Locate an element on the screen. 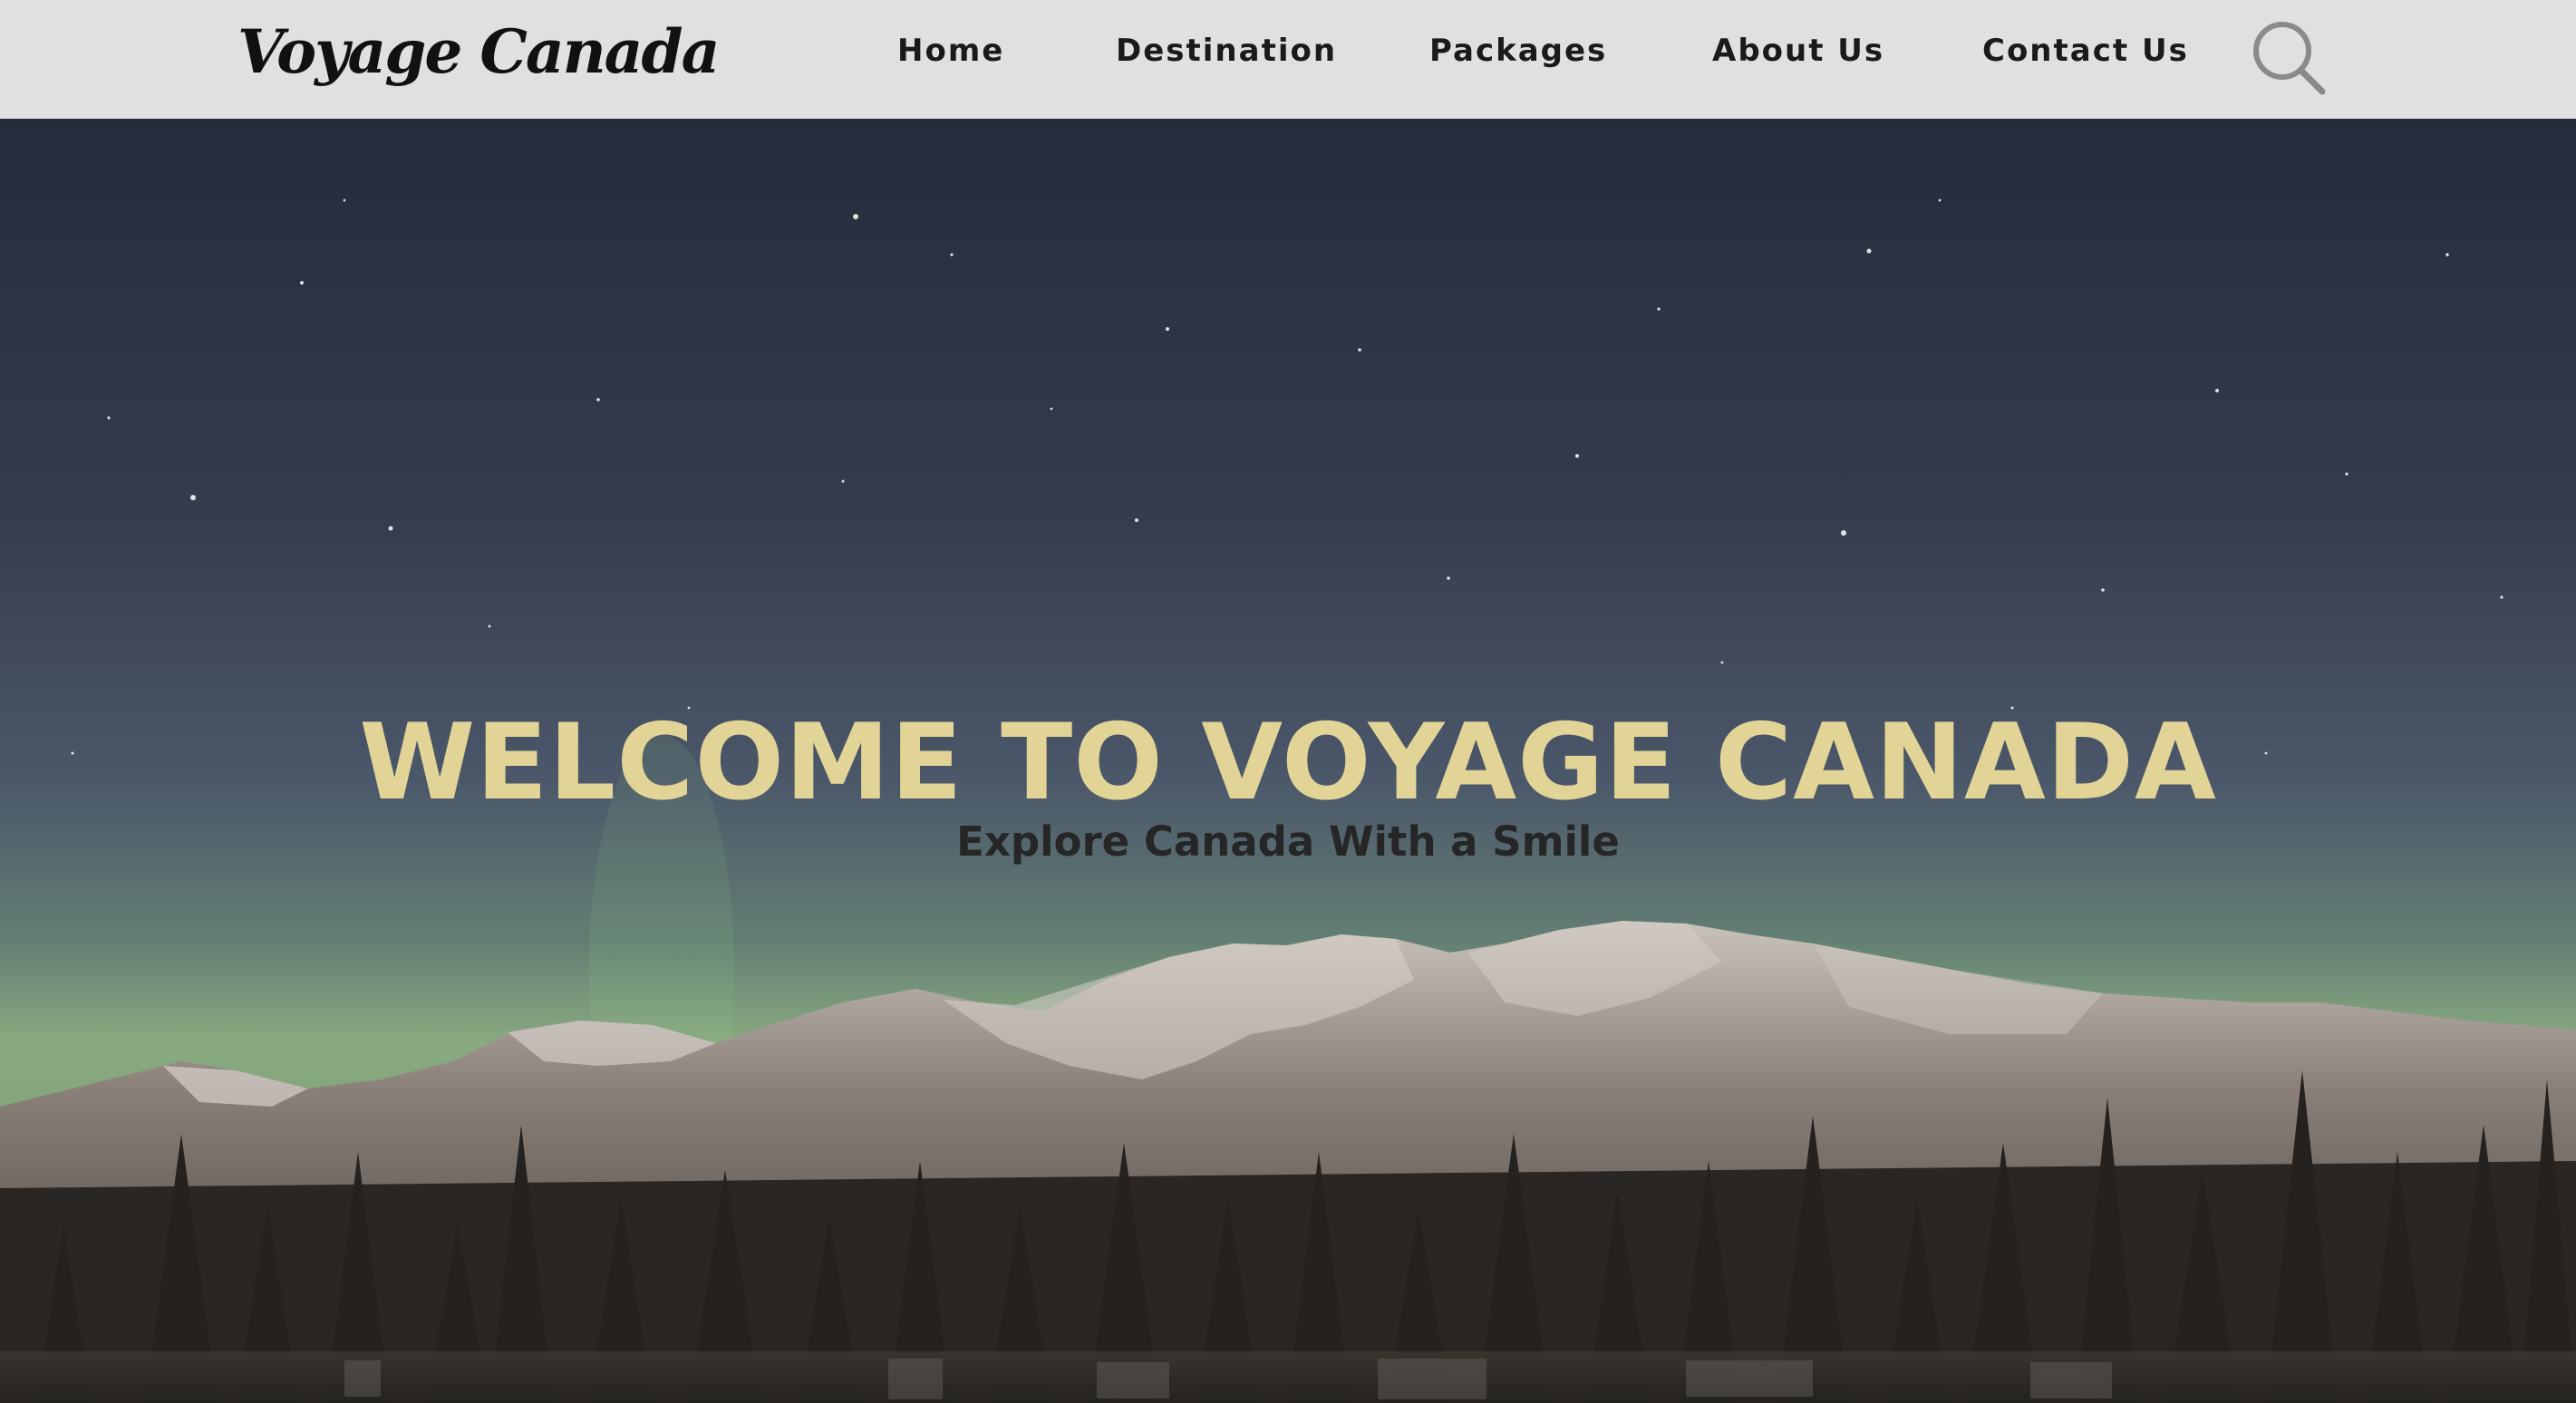 Image resolution: width=2576 pixels, height=1403 pixels. search-icon is located at coordinates (2289, 58).